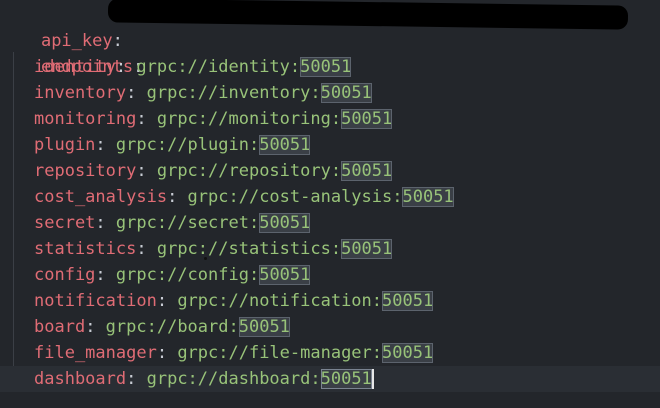 The image size is (660, 408). Describe the element at coordinates (330, 327) in the screenshot. I see `code-line-board: board: grpc://board:50051` at that location.